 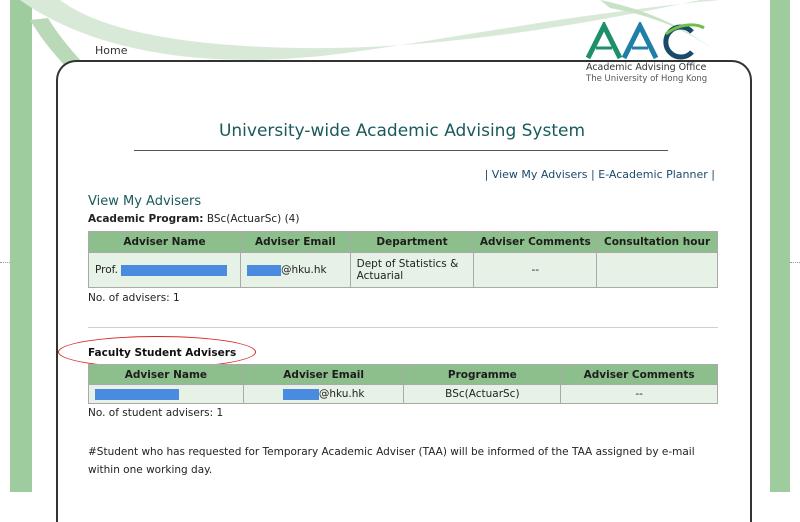 I want to click on table-row: @hku.hk BSc(ActuarSc) --, so click(x=403, y=394).